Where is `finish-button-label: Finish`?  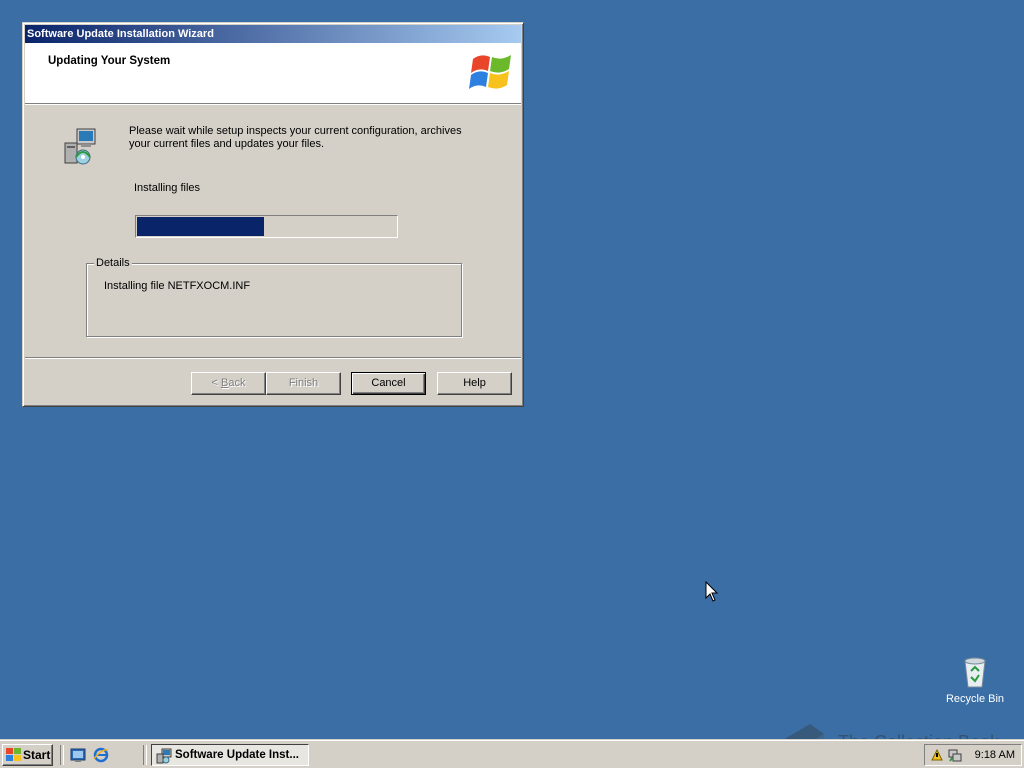 finish-button-label: Finish is located at coordinates (303, 383).